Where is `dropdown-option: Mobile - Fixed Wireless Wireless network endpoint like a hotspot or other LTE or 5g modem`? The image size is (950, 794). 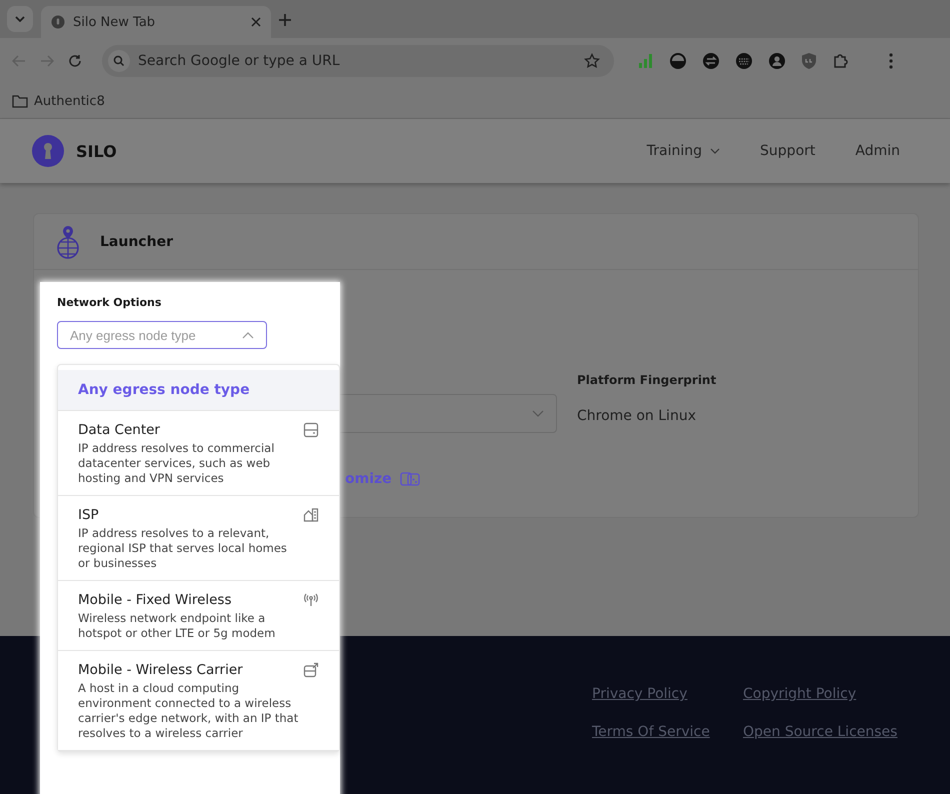 dropdown-option: Mobile - Fixed Wireless Wireless network endpoint like a hotspot or other LTE or 5g modem is located at coordinates (198, 616).